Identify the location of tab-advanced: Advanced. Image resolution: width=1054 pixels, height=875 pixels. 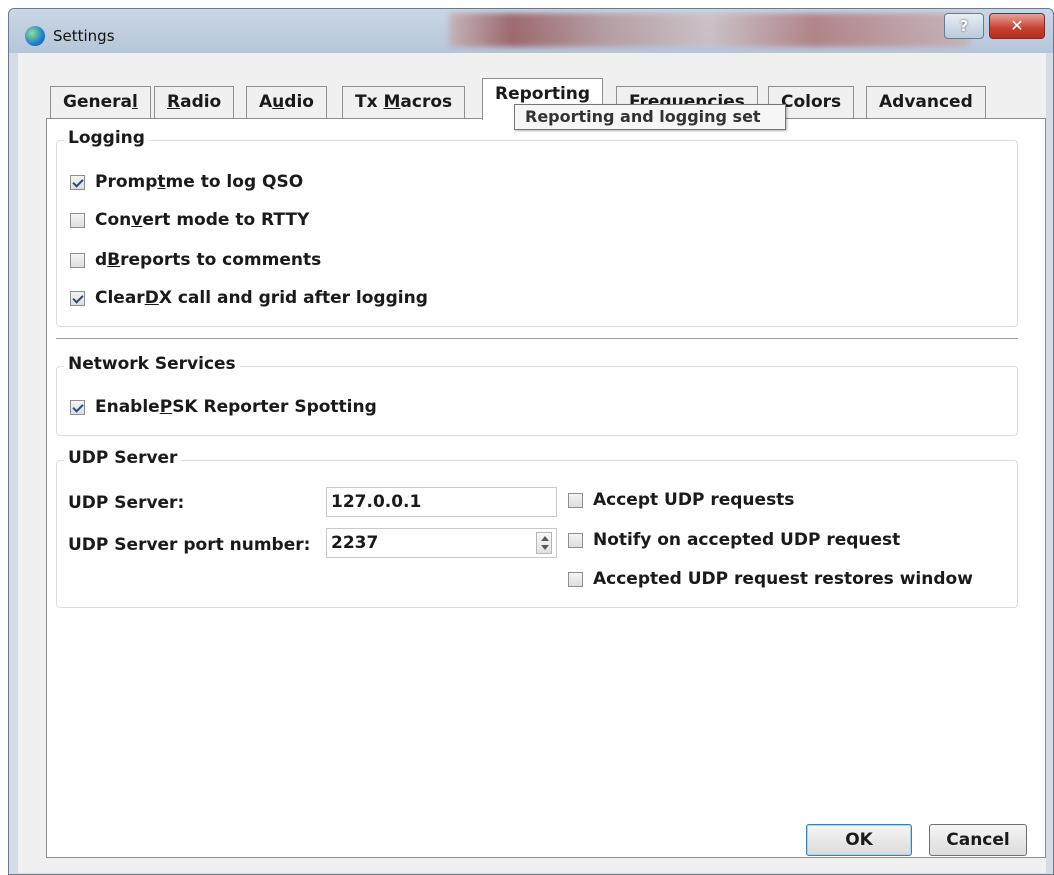
(926, 102).